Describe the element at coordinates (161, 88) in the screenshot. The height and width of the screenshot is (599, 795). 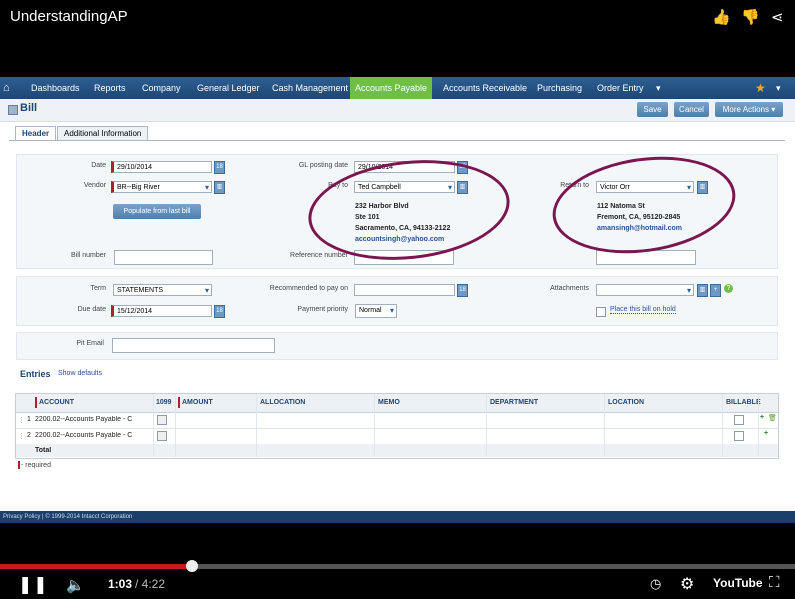
I see `nav-company: Company` at that location.